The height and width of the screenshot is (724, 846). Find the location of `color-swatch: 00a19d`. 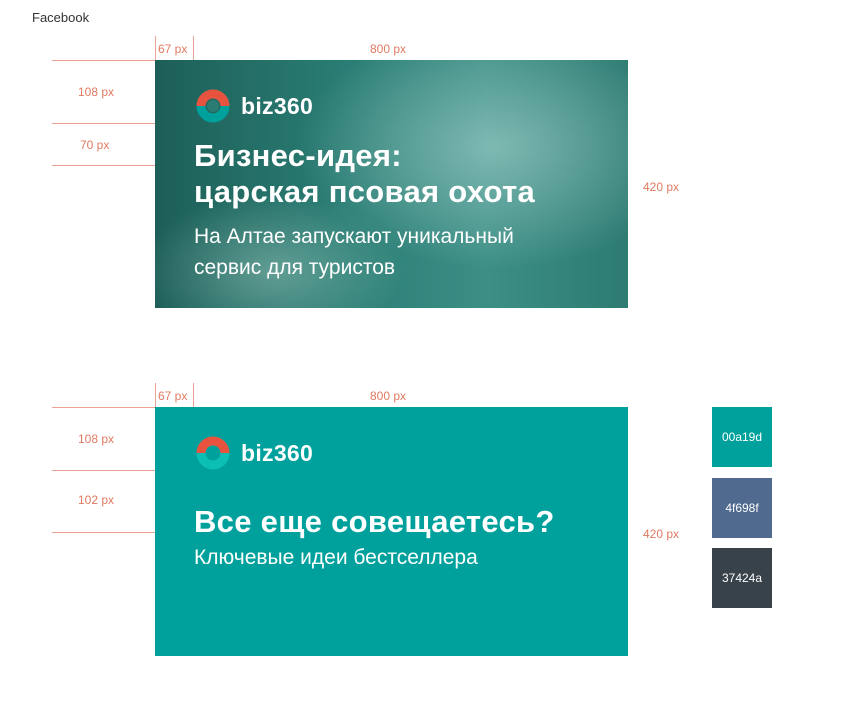

color-swatch: 00a19d is located at coordinates (742, 437).